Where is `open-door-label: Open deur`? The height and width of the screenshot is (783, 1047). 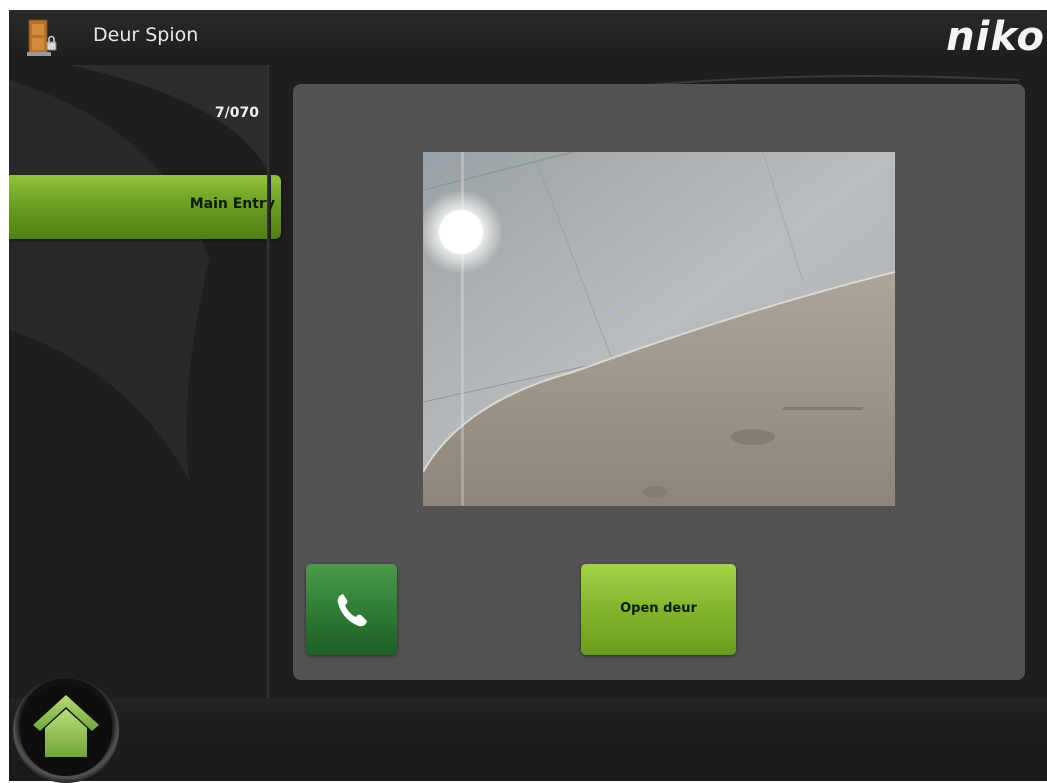
open-door-label: Open deur is located at coordinates (658, 608).